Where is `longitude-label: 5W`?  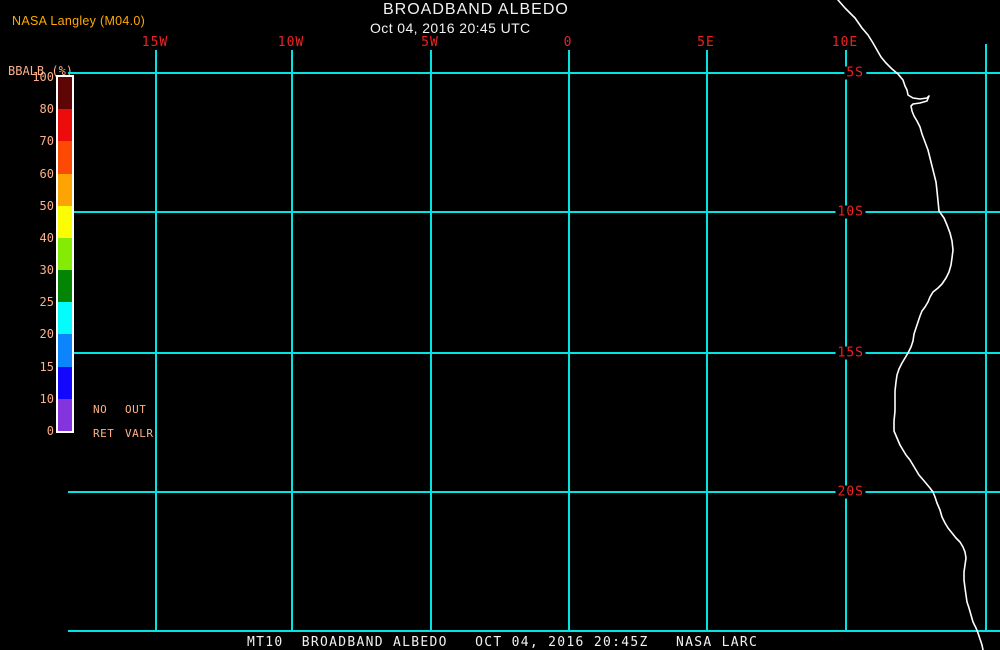
longitude-label: 5W is located at coordinates (430, 42).